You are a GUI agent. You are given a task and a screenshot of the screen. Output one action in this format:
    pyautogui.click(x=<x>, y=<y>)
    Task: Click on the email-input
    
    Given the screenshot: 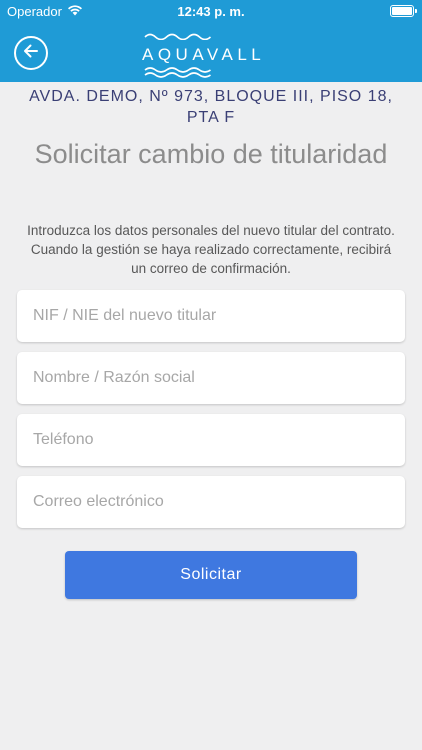 What is the action you would take?
    pyautogui.click(x=211, y=502)
    